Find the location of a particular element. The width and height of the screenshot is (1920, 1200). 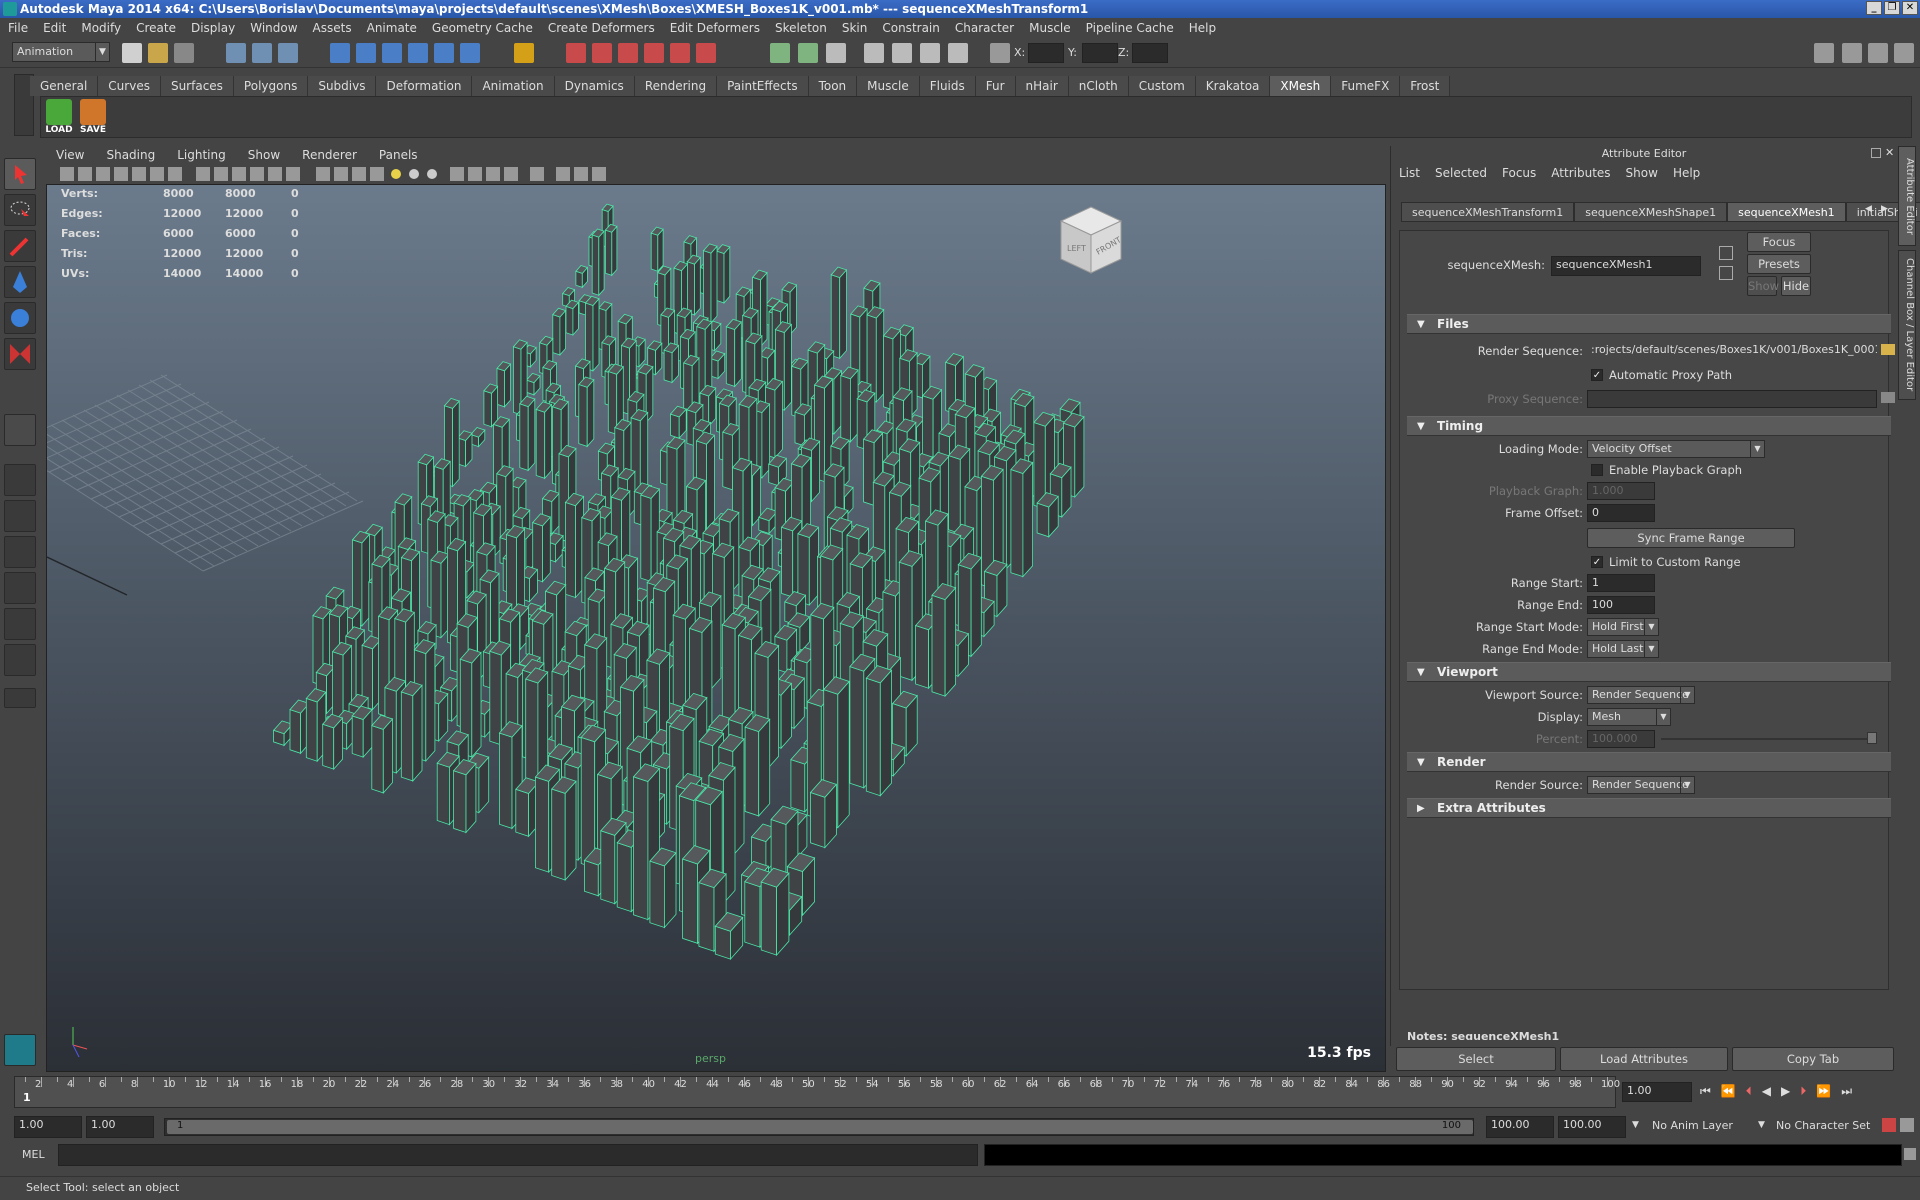

sync-frame-range-button: Sync Frame Range is located at coordinates (1691, 538).